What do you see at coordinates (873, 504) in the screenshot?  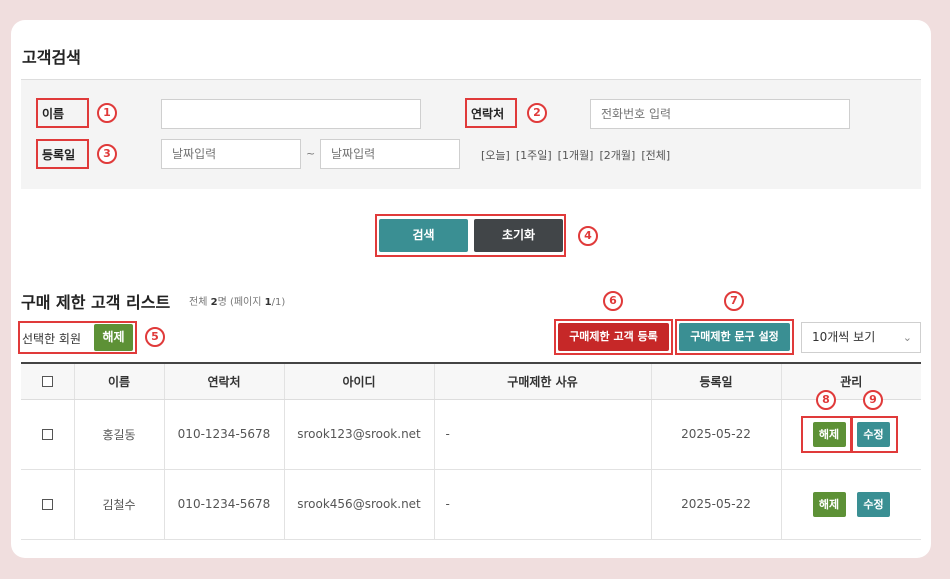 I see `row-edit-button: 수정` at bounding box center [873, 504].